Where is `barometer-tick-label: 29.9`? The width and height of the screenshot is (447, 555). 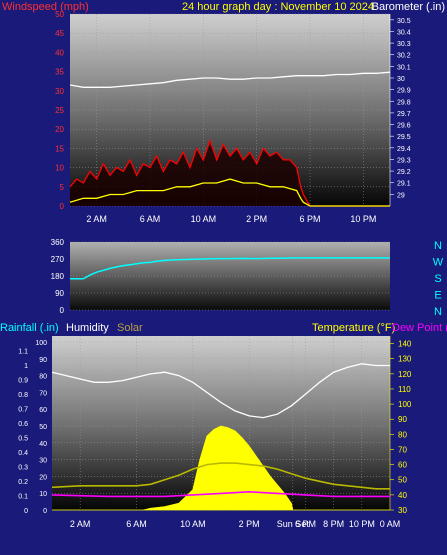 barometer-tick-label: 29.9 is located at coordinates (404, 91).